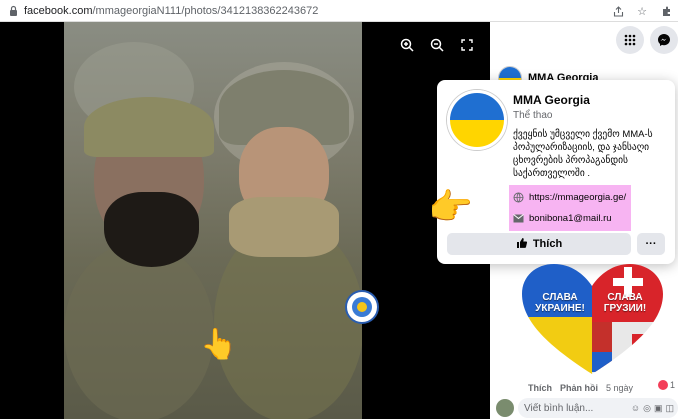 Image resolution: width=678 pixels, height=419 pixels. I want to click on reaction-count: 1, so click(666, 385).